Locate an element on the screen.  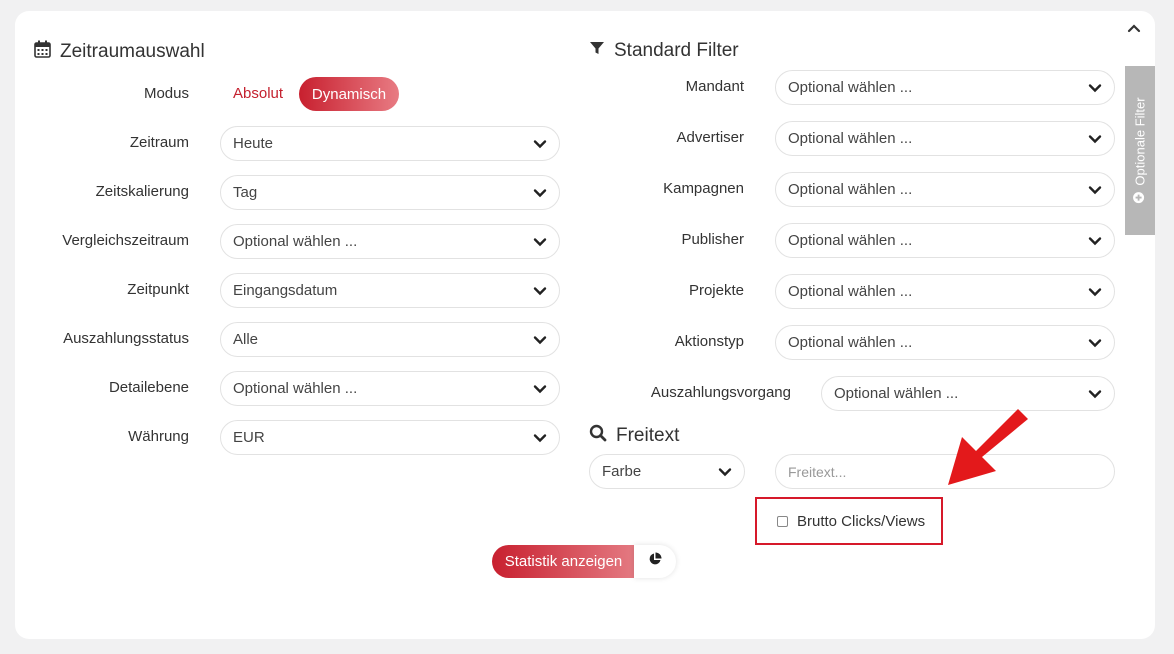
pie-chart-icon is located at coordinates (655, 561).